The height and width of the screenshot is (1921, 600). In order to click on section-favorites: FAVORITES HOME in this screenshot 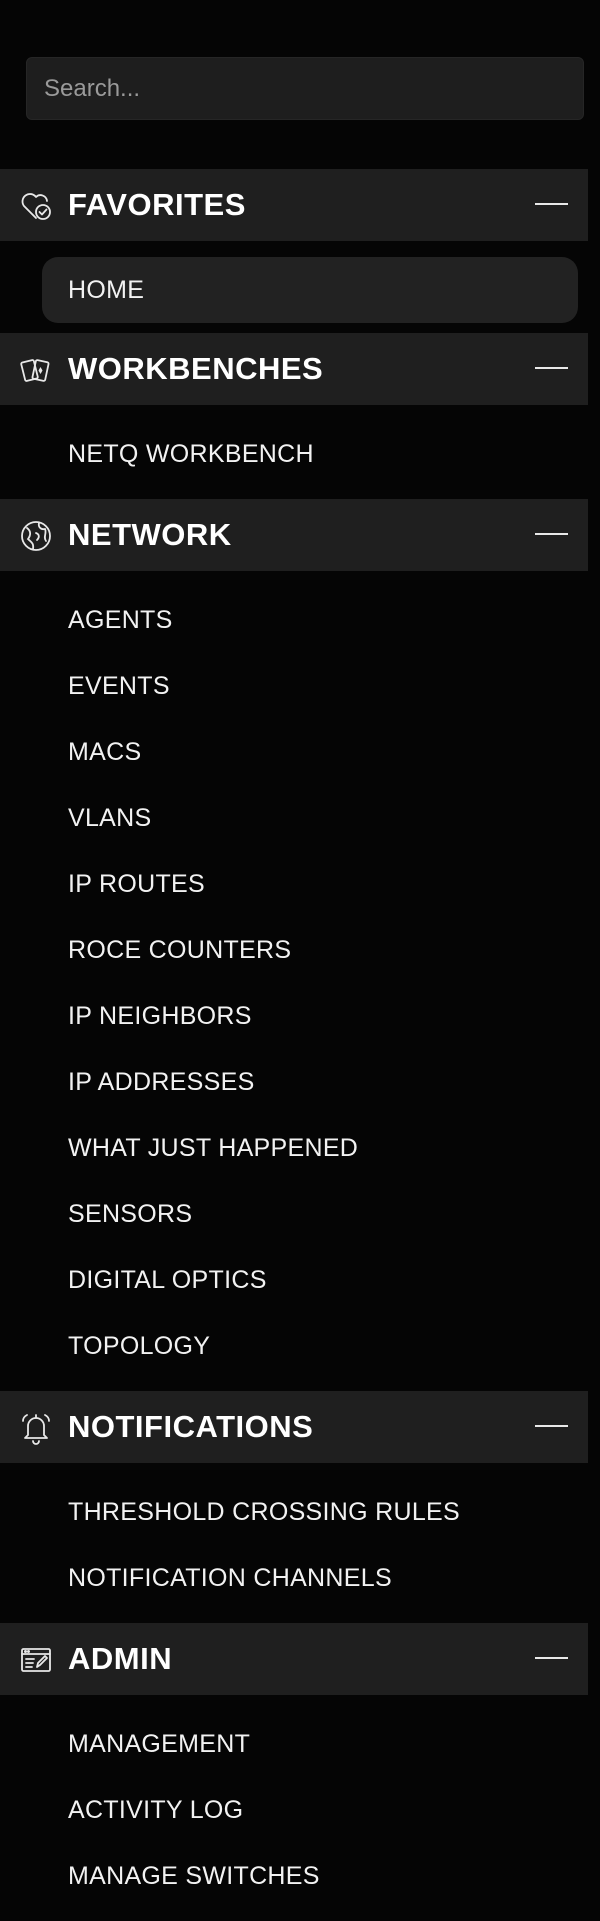, I will do `click(294, 251)`.